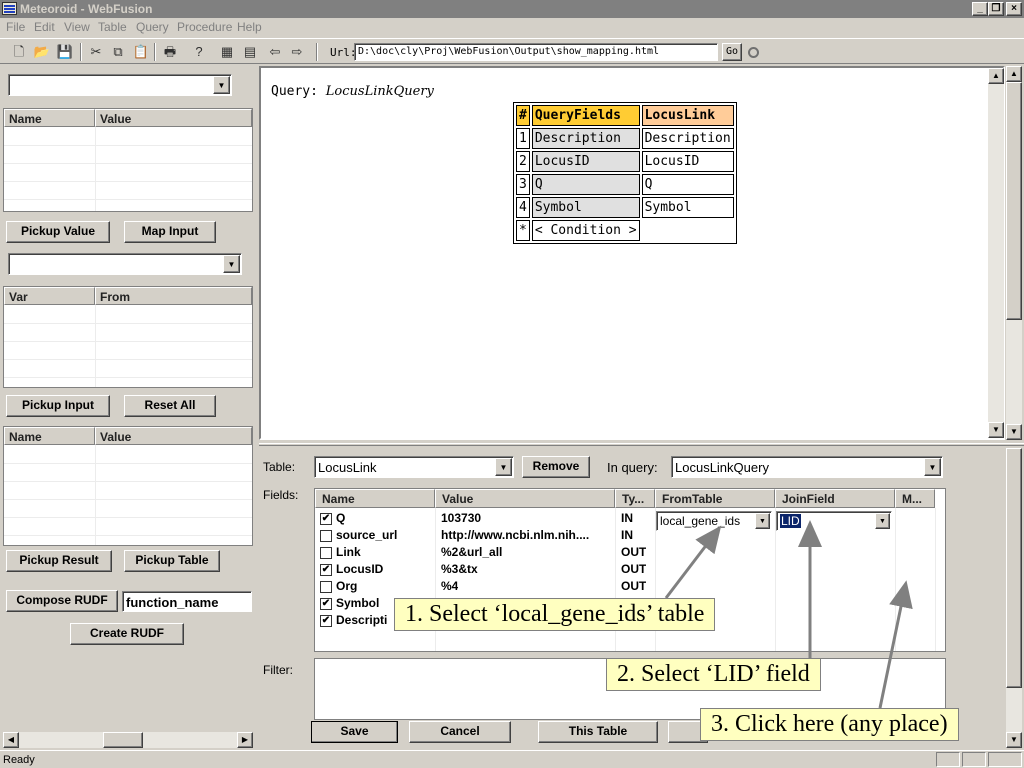  I want to click on in-query-dropdown: LocusLinkQuery ▼, so click(807, 467).